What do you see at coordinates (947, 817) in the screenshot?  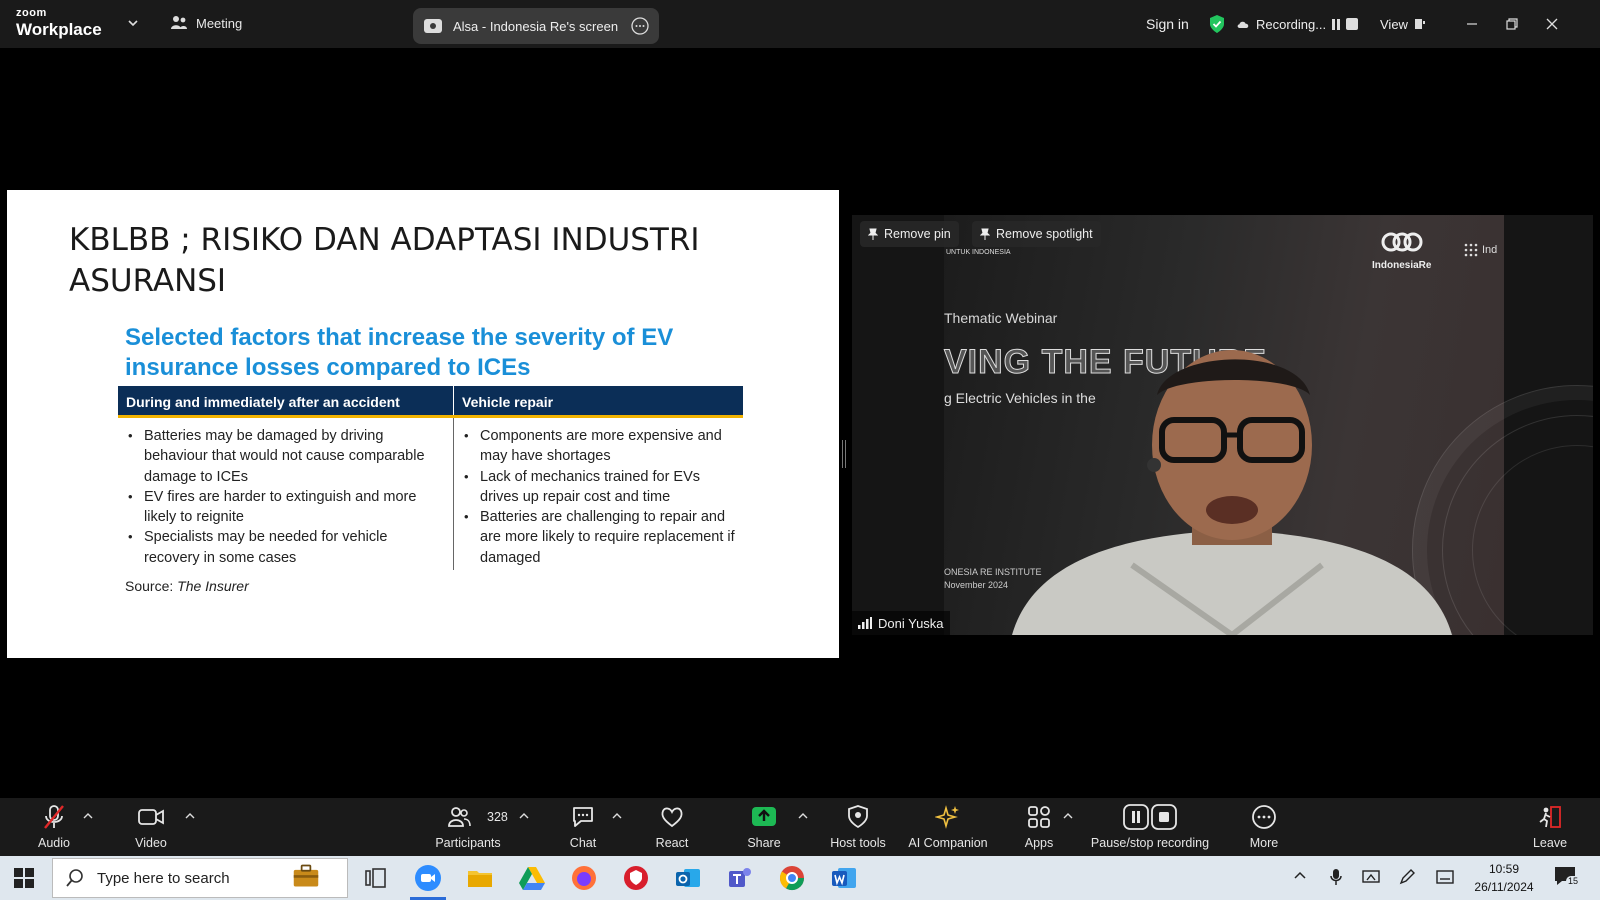 I see `sparkle-icon` at bounding box center [947, 817].